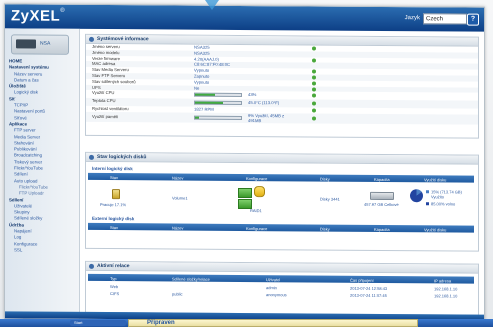  What do you see at coordinates (382, 196) in the screenshot?
I see `hard-disk-icon` at bounding box center [382, 196].